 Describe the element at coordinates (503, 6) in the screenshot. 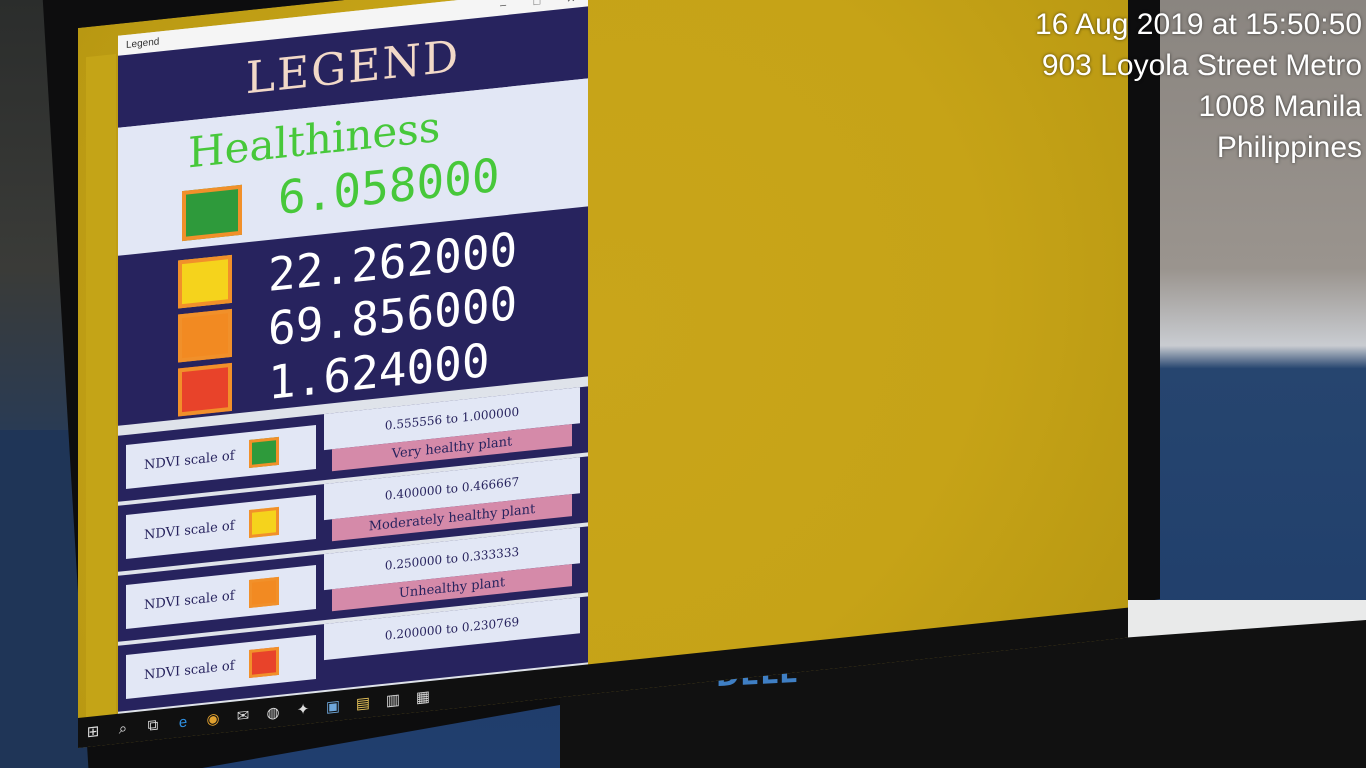

I see `minimize-button: –` at that location.